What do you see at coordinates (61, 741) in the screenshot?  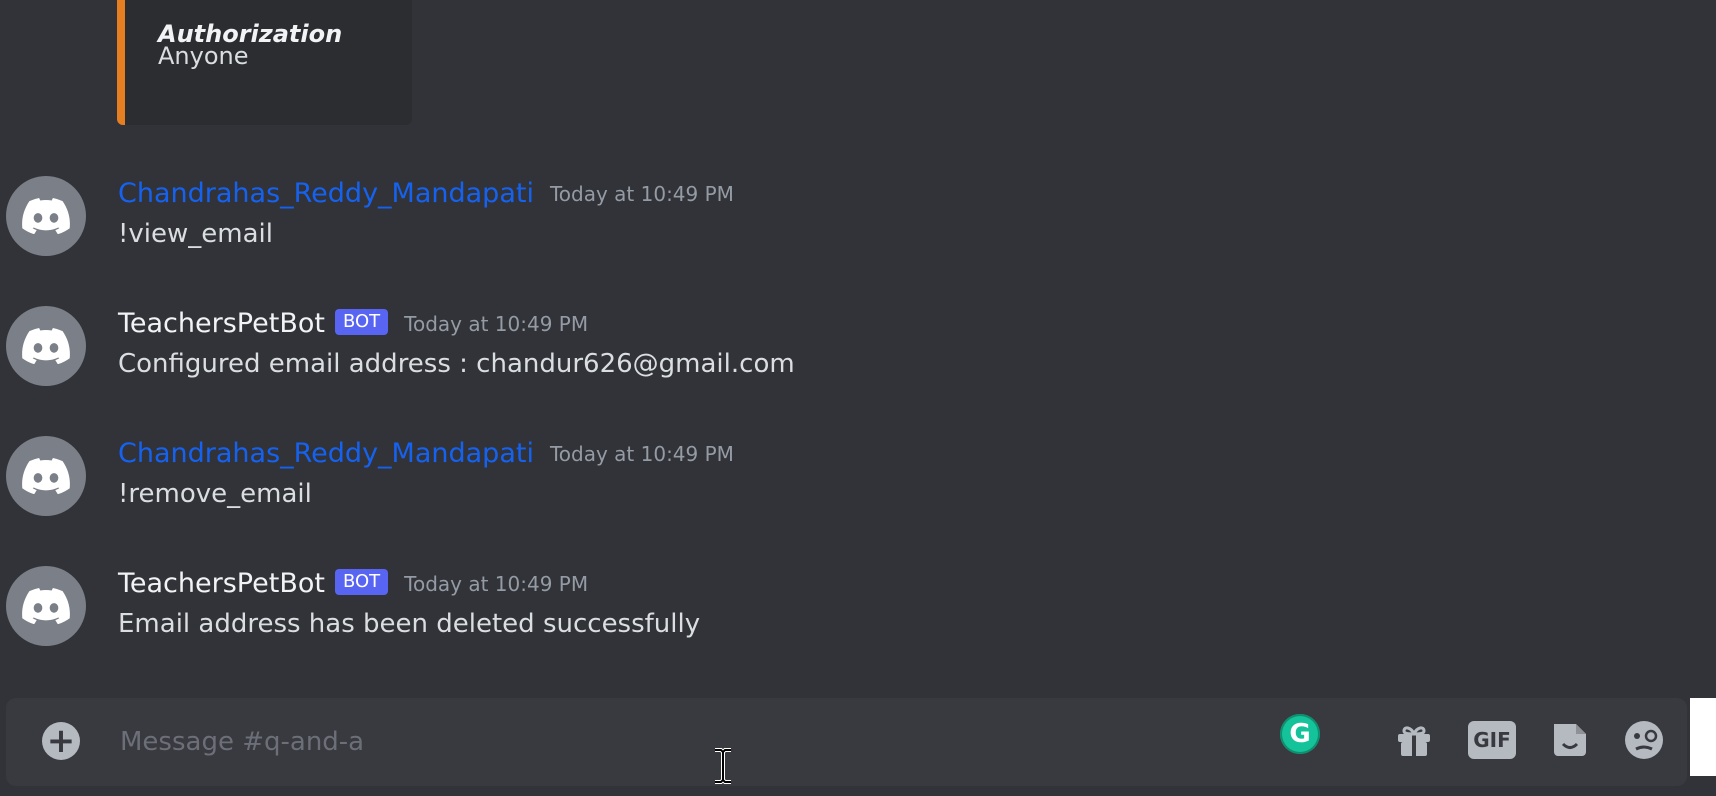 I see `plus-circle-icon: +` at bounding box center [61, 741].